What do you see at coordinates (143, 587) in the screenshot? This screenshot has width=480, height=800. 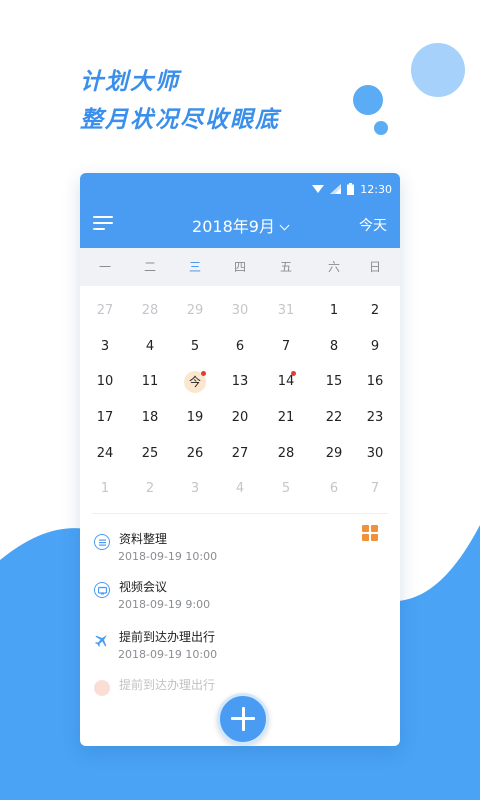 I see `event-title: 视频会议` at bounding box center [143, 587].